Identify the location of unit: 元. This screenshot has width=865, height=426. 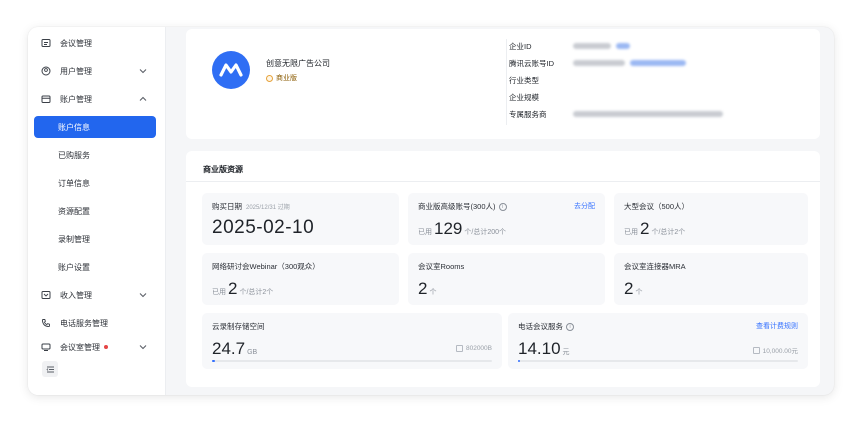
(566, 352).